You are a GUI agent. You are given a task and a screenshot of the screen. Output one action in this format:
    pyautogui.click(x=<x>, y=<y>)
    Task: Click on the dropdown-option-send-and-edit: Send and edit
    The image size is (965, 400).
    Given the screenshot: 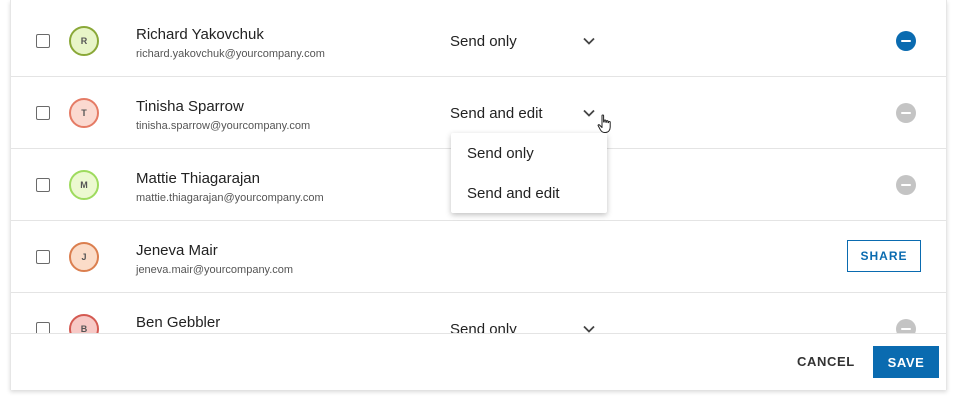 What is the action you would take?
    pyautogui.click(x=513, y=193)
    